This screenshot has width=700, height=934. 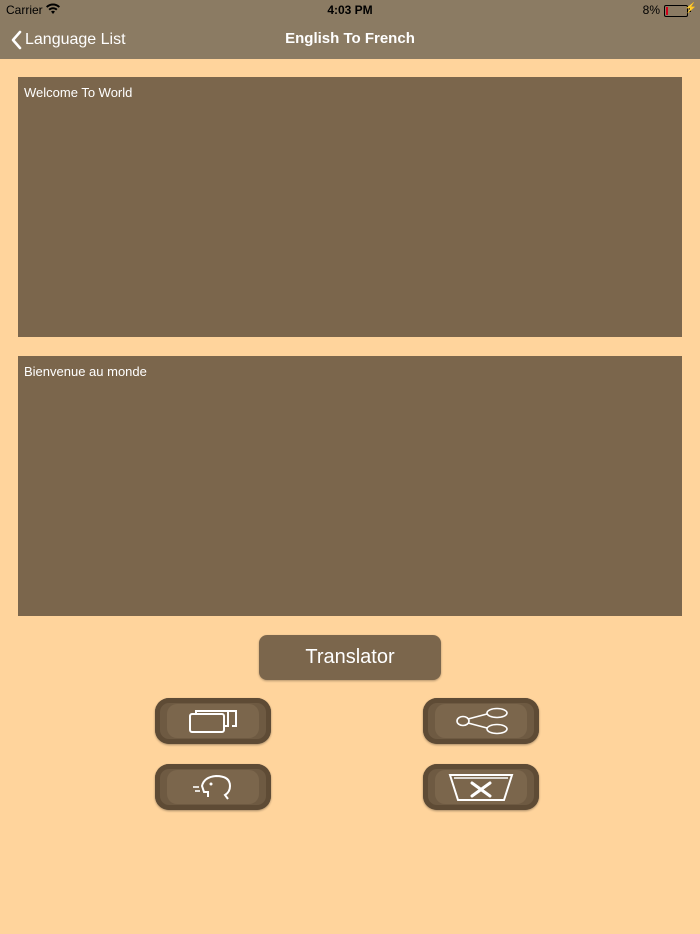 I want to click on navigation-bar: Language List English To French, so click(x=350, y=39).